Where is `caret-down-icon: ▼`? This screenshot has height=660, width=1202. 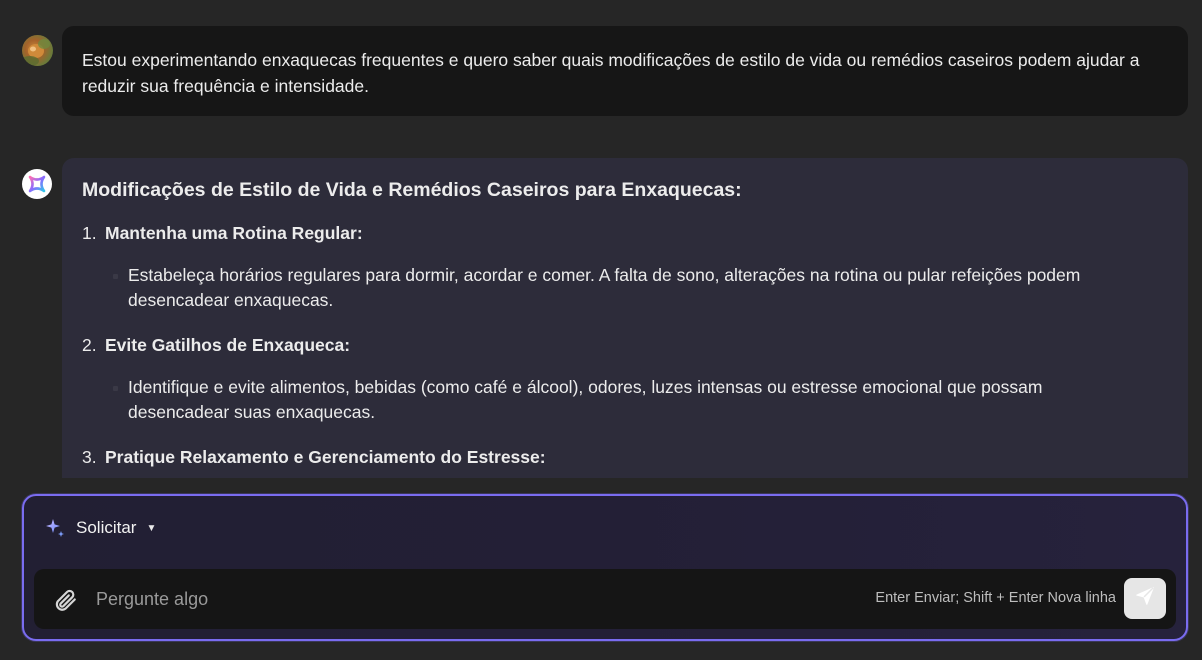 caret-down-icon: ▼ is located at coordinates (151, 528).